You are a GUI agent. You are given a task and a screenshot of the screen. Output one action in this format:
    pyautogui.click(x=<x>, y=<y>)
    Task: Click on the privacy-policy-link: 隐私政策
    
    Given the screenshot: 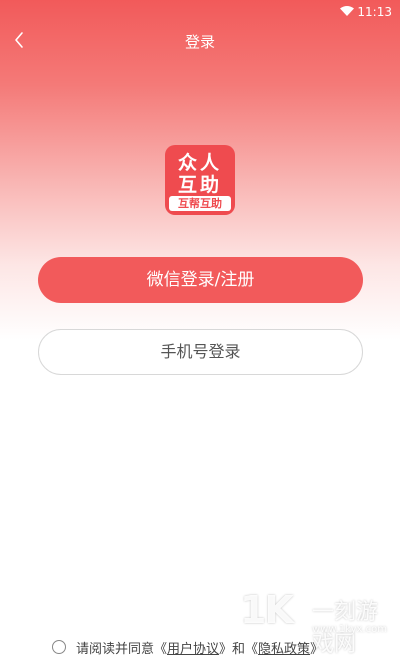 What is the action you would take?
    pyautogui.click(x=284, y=647)
    